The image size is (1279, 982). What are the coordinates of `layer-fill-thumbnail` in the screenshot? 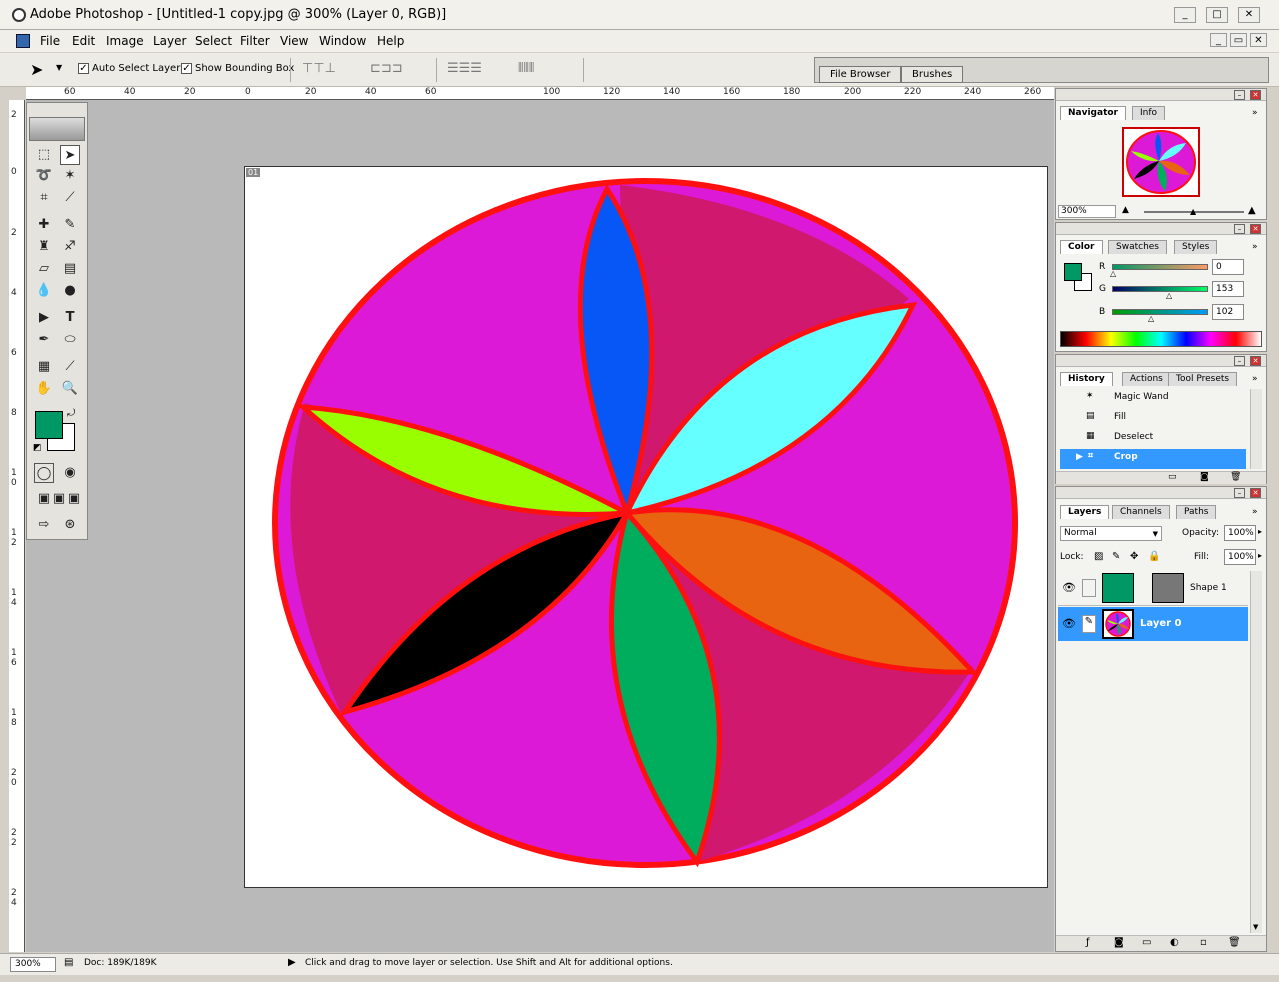 It's located at (1118, 588).